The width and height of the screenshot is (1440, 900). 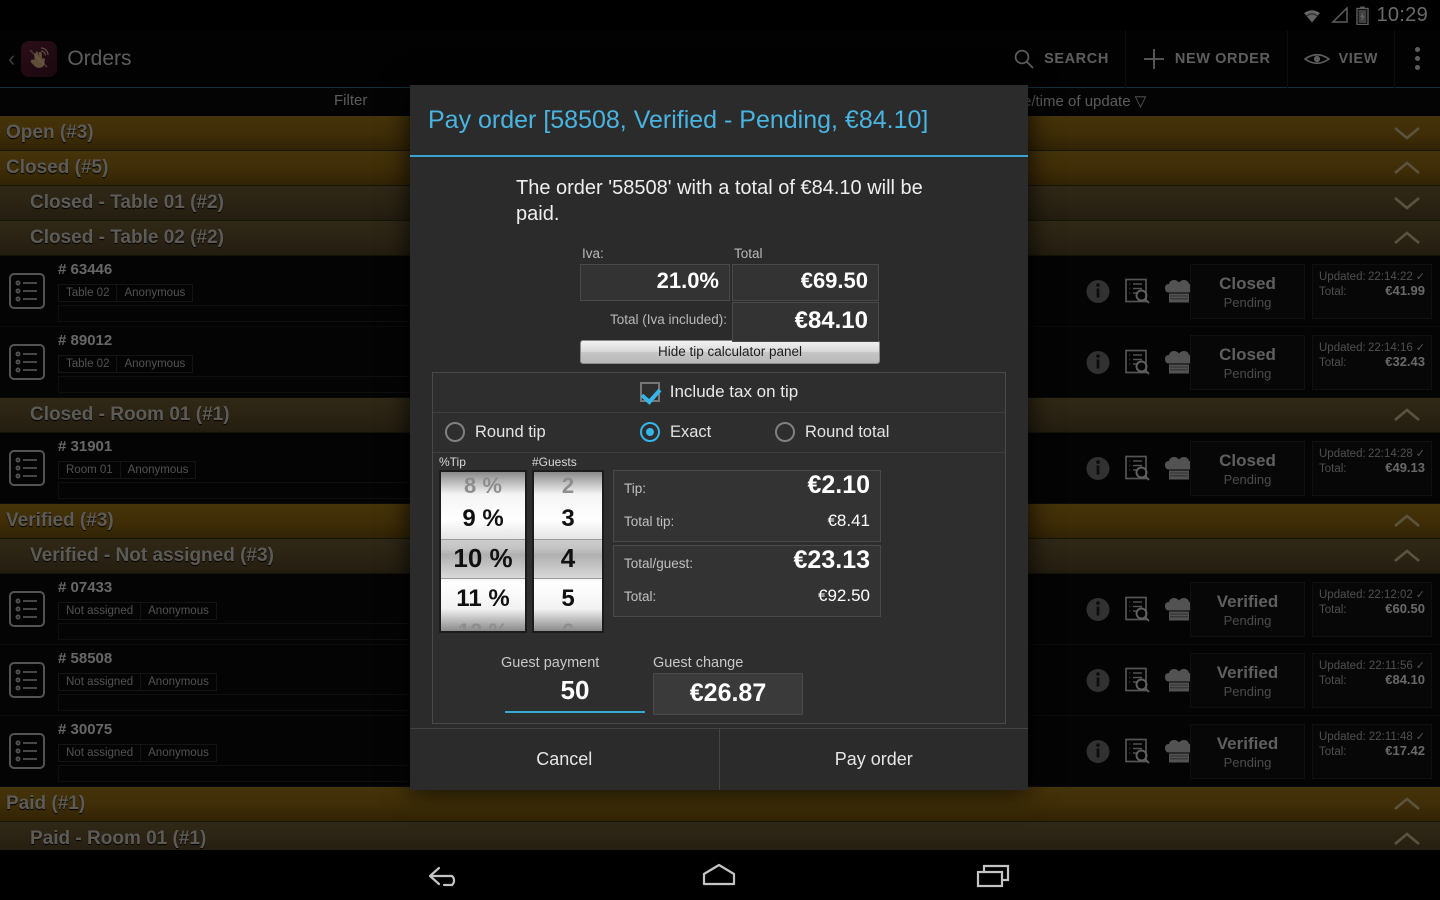 I want to click on total-per-guest-key: Total/guest:, so click(x=659, y=563).